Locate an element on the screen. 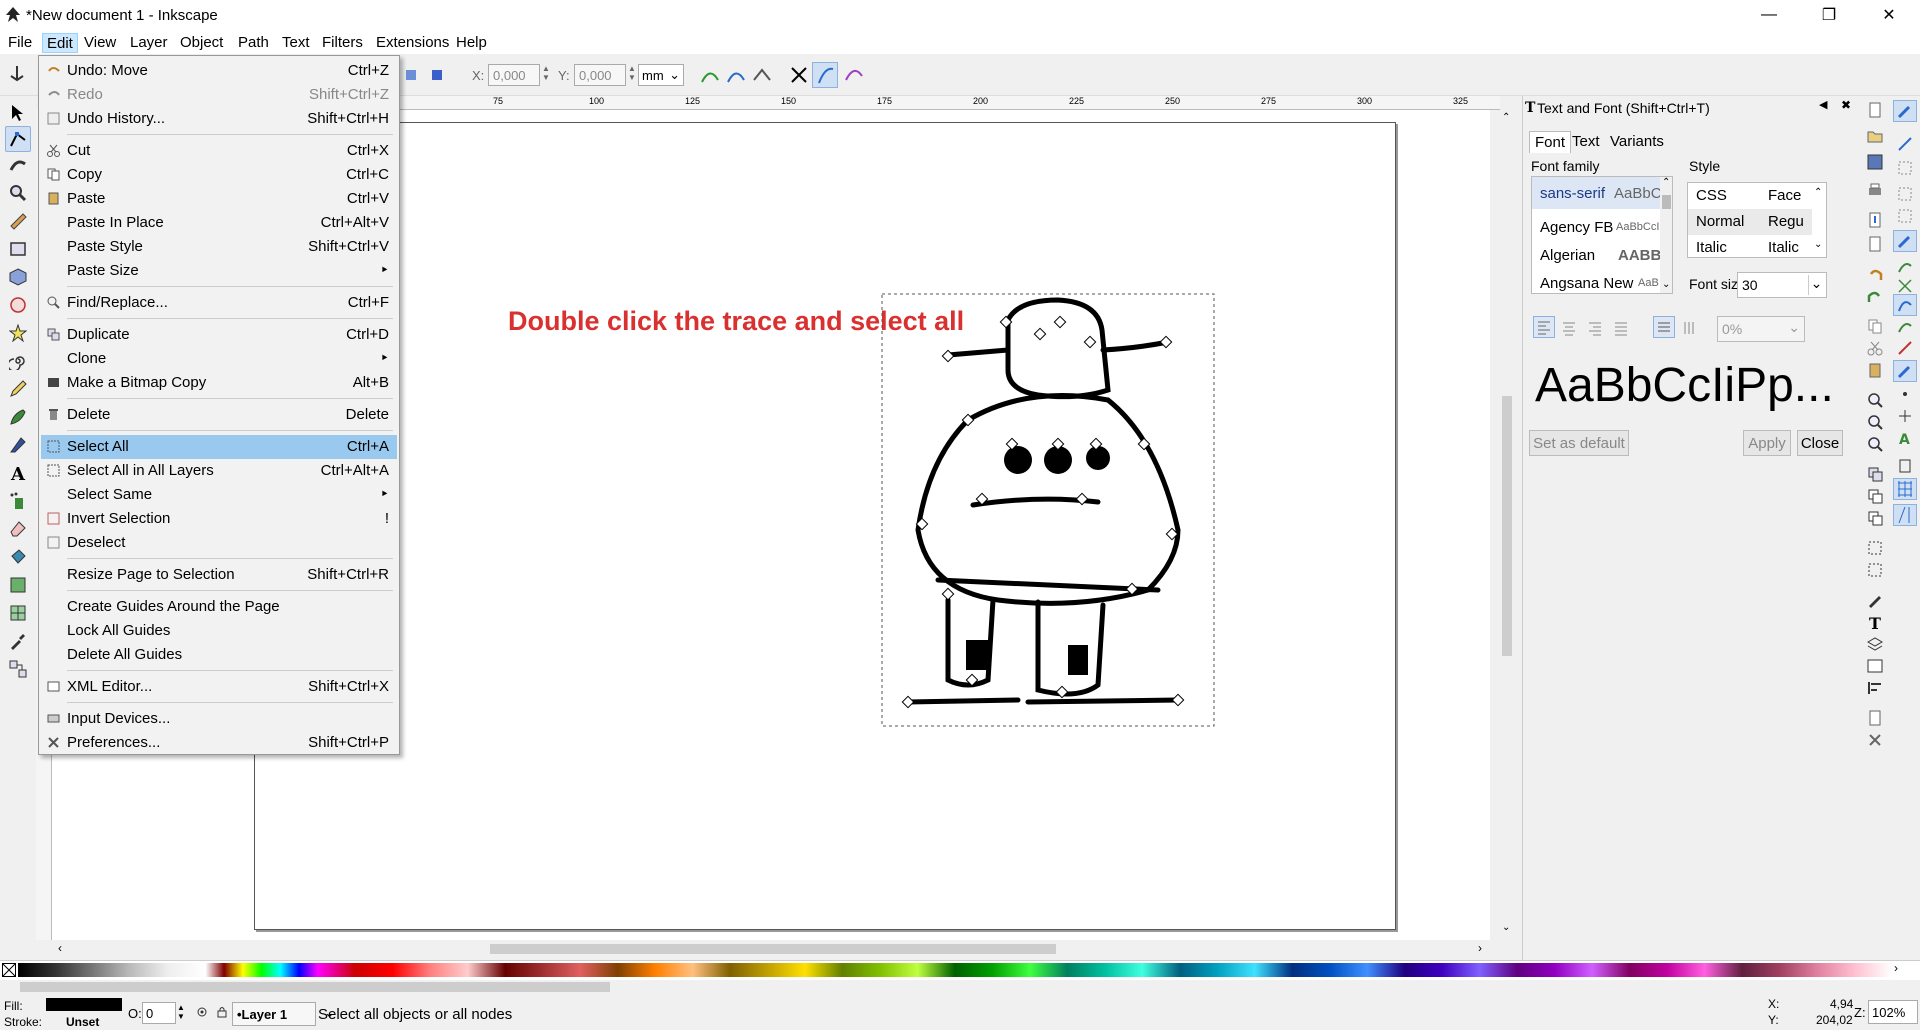 The height and width of the screenshot is (1030, 1920). tab-font: Font is located at coordinates (1550, 142).